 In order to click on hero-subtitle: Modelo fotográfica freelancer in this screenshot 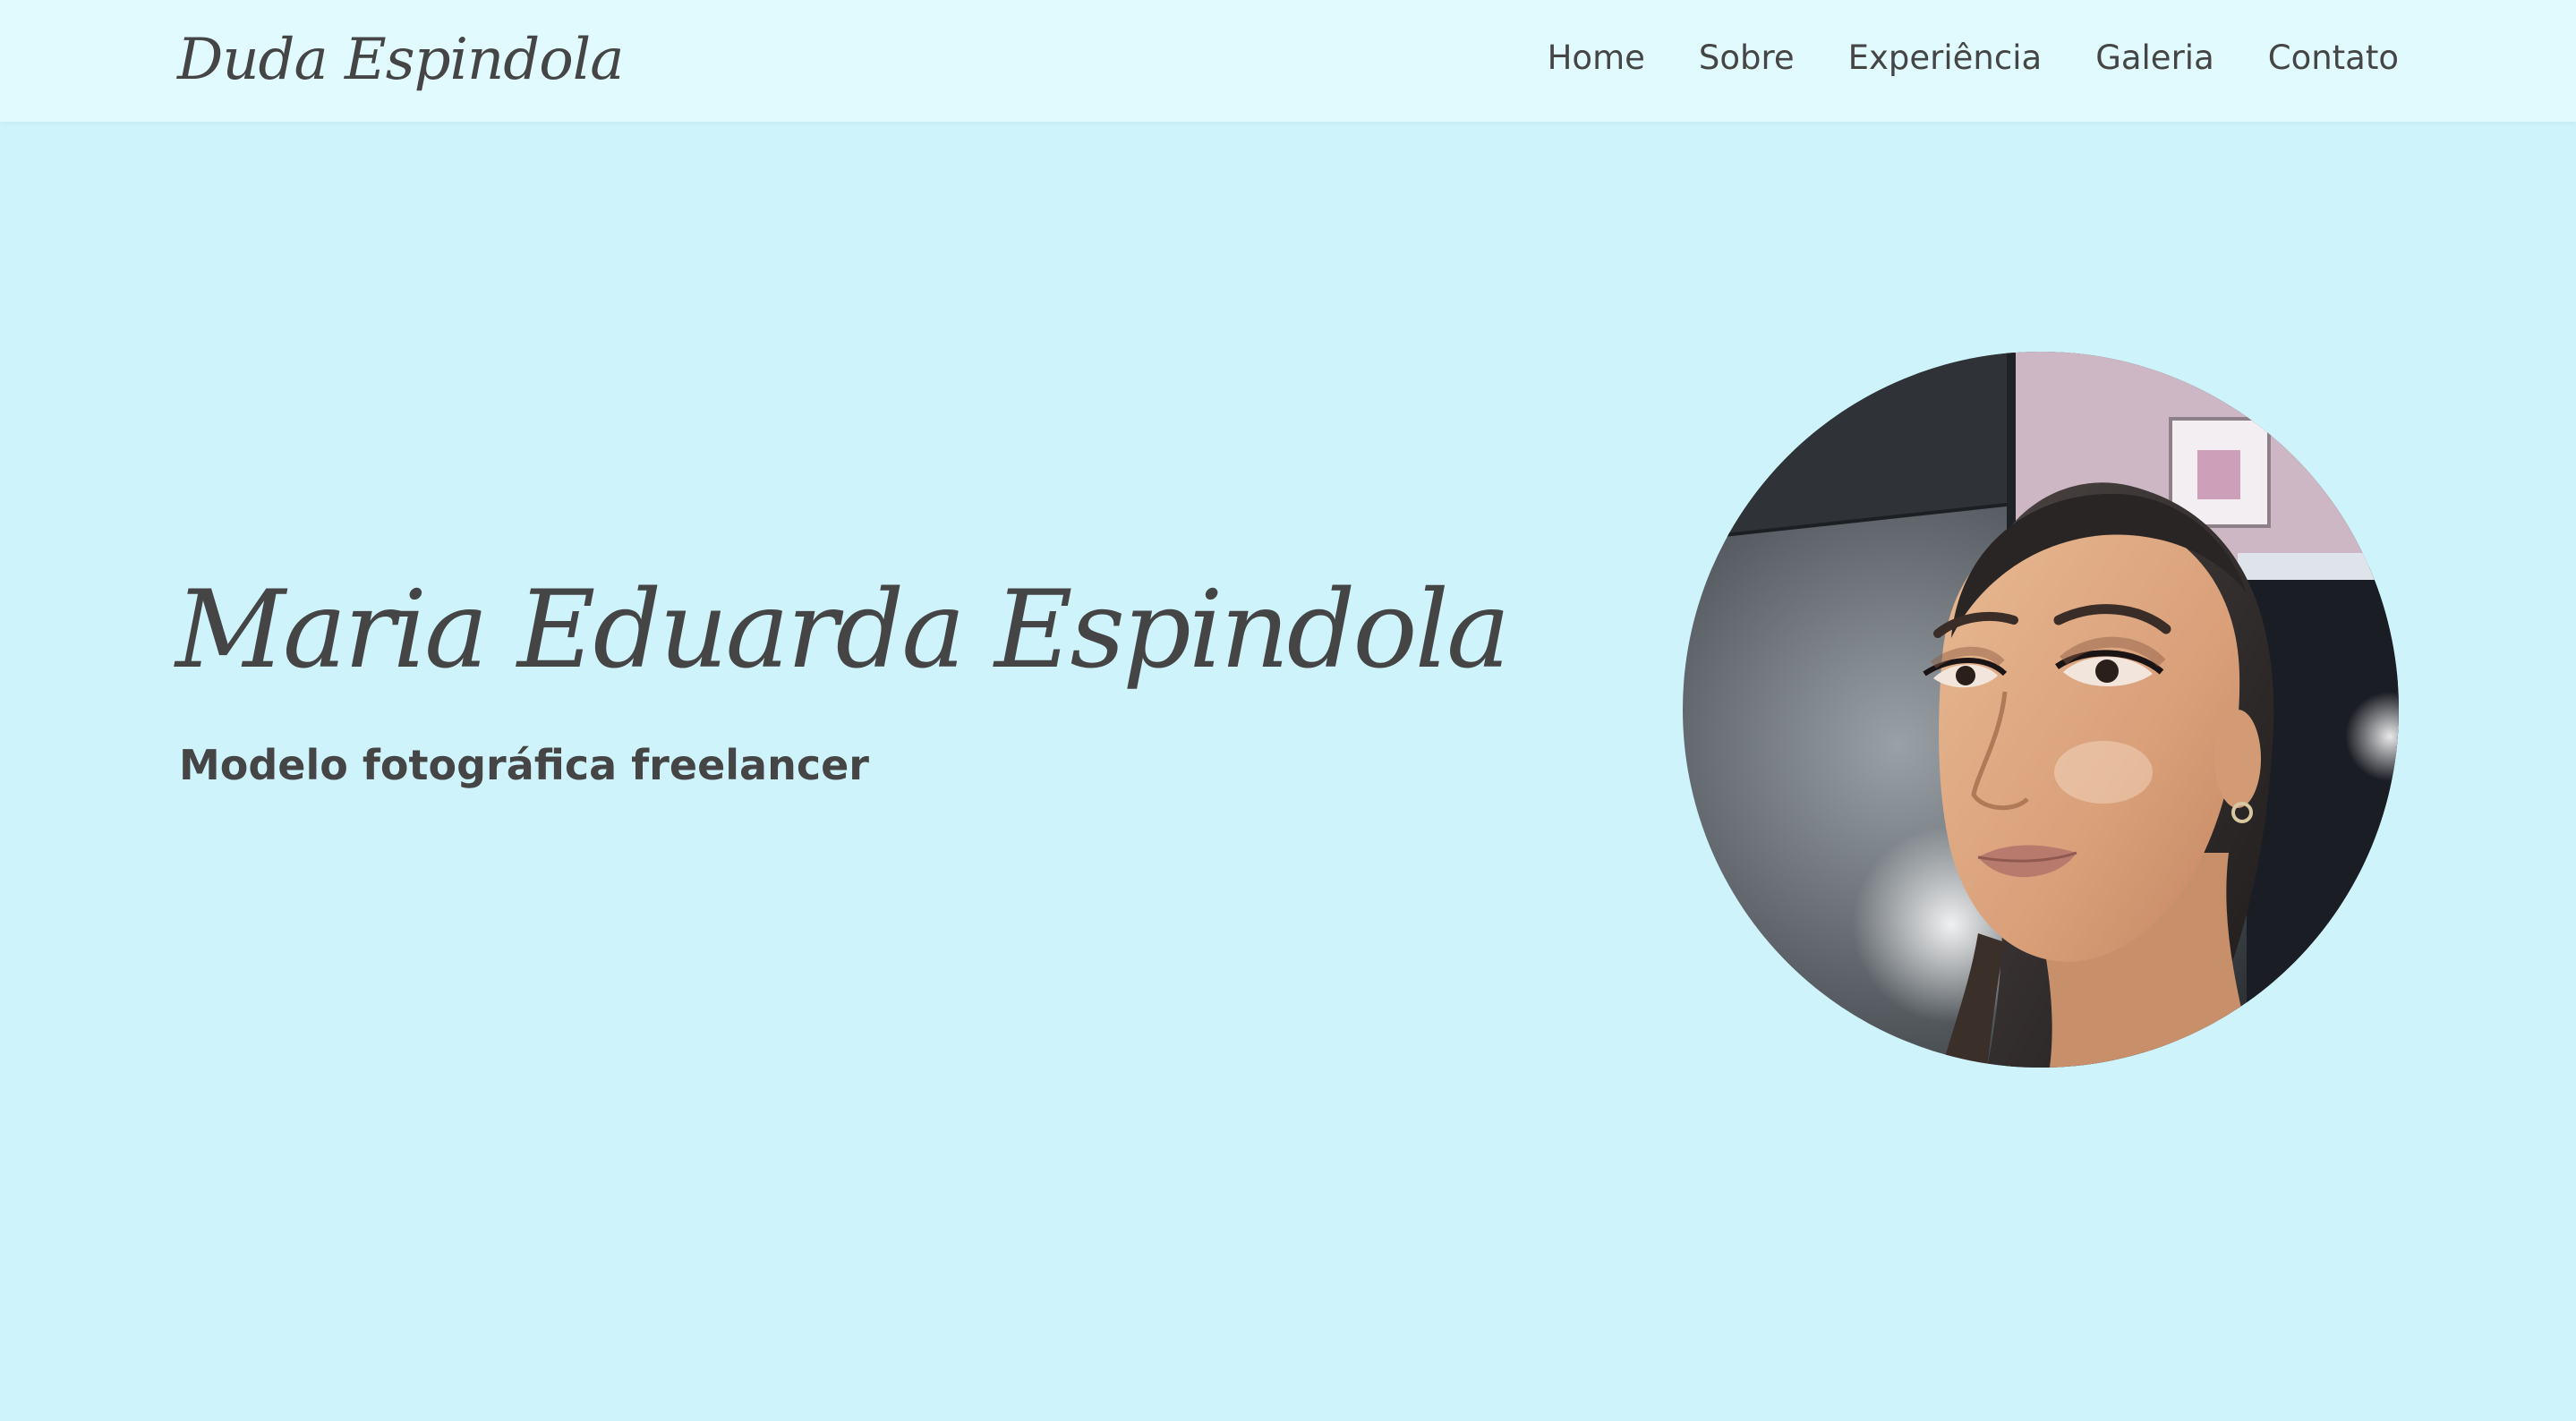, I will do `click(524, 765)`.